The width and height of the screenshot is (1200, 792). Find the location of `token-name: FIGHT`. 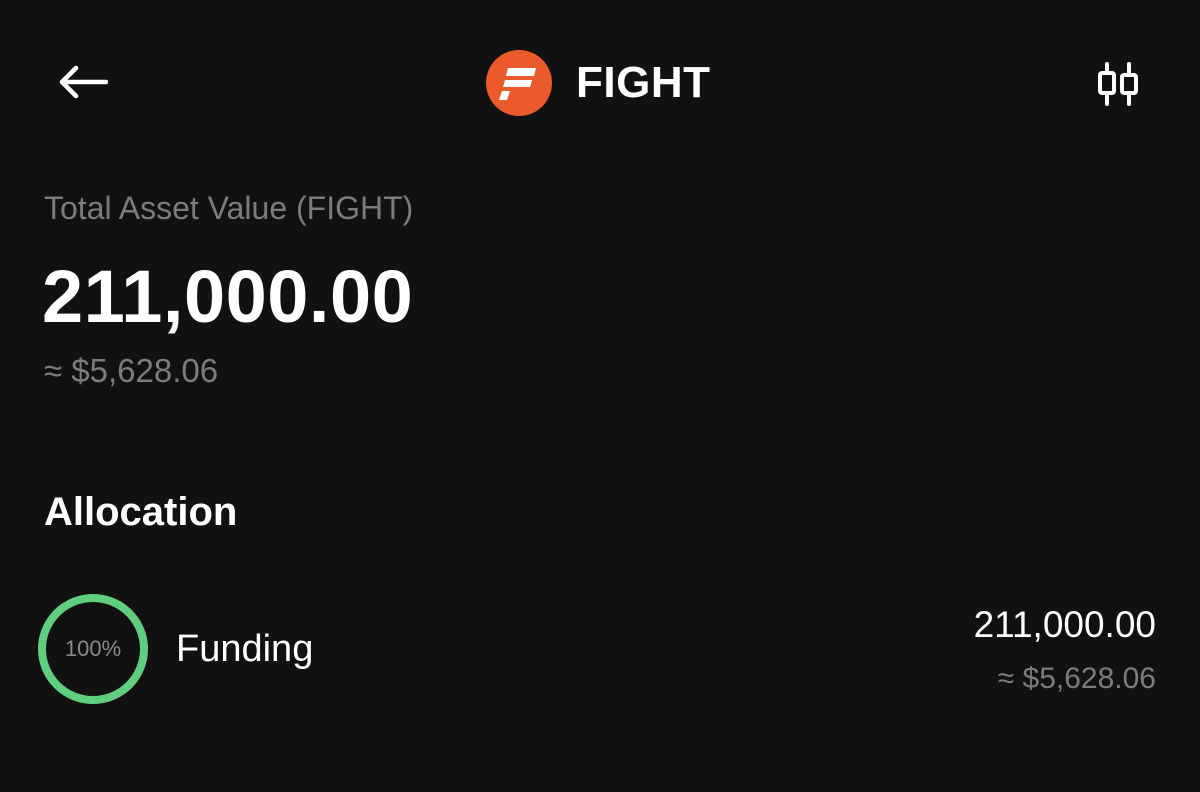

token-name: FIGHT is located at coordinates (643, 82).